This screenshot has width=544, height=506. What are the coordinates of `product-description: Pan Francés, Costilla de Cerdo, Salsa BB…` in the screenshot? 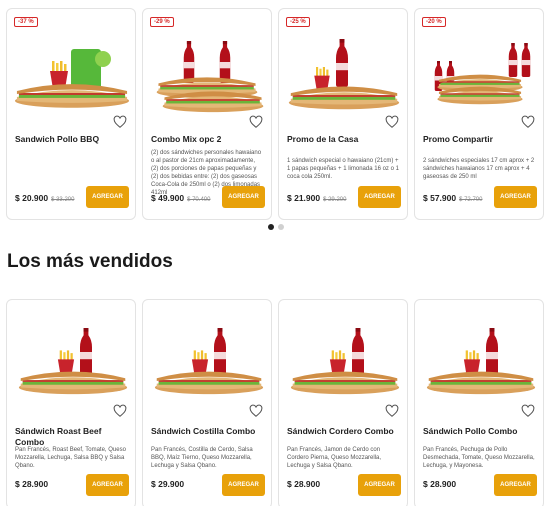 It's located at (202, 458).